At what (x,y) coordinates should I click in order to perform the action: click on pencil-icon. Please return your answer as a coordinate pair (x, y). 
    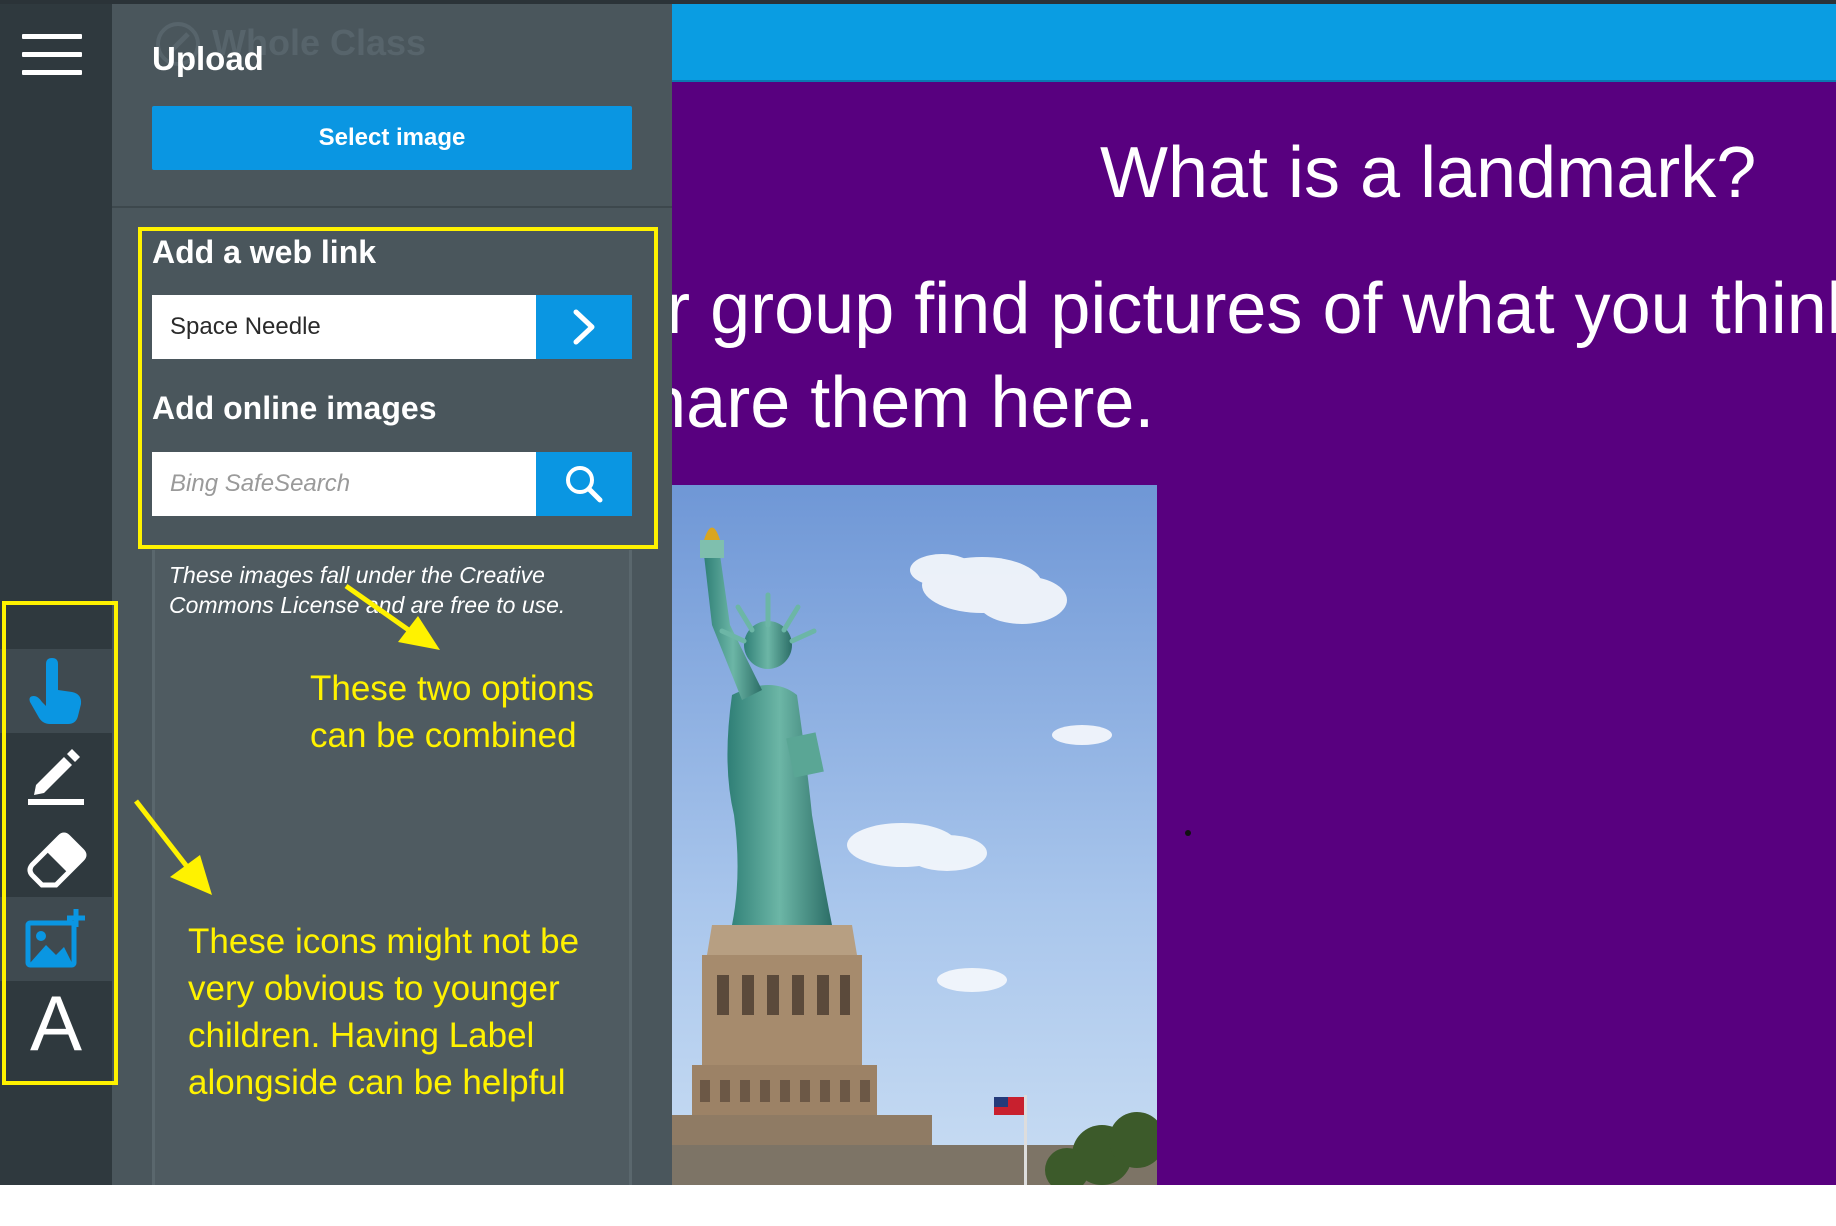
    Looking at the image, I should click on (56, 777).